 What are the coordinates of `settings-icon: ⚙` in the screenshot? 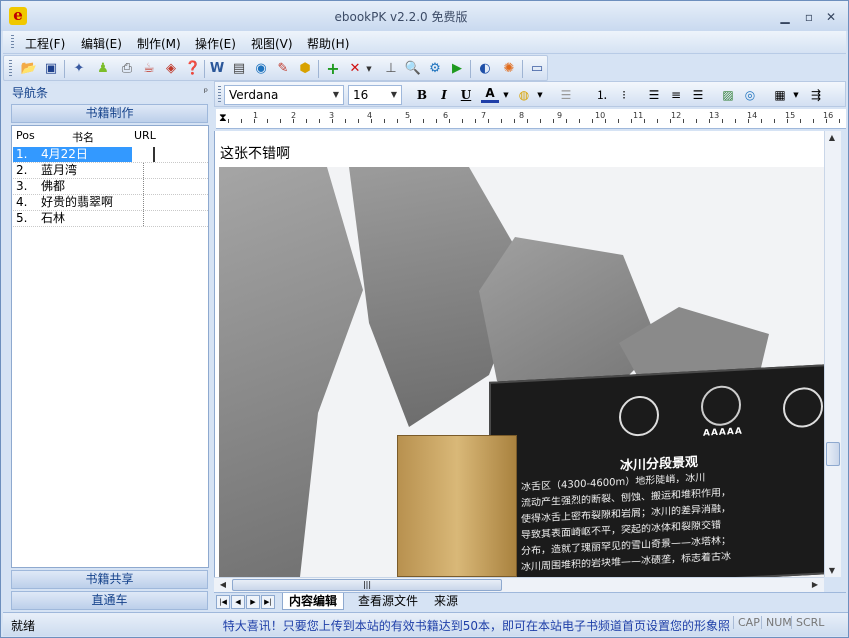 It's located at (435, 69).